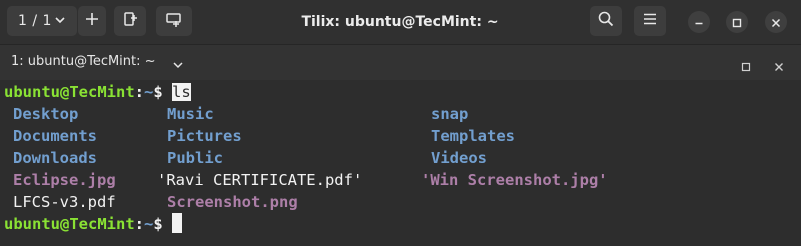 Image resolution: width=801 pixels, height=246 pixels. What do you see at coordinates (232, 202) in the screenshot?
I see `listing-entry: Screenshot.png` at bounding box center [232, 202].